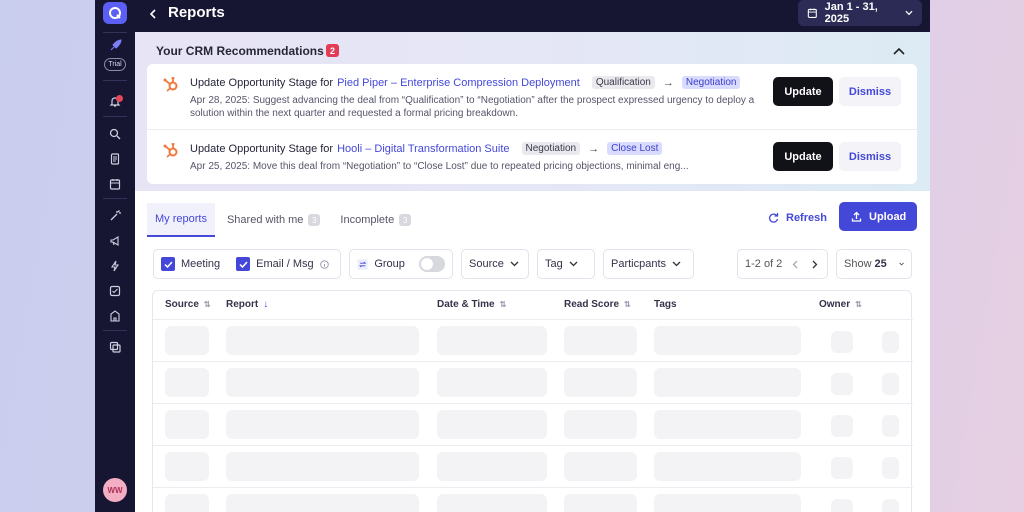 The width and height of the screenshot is (1024, 512). I want to click on sidebar: Trial WW, so click(115, 256).